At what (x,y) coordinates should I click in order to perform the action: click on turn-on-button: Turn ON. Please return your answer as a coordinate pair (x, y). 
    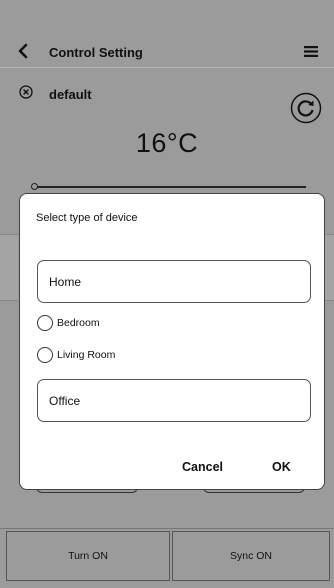
    Looking at the image, I should click on (88, 556).